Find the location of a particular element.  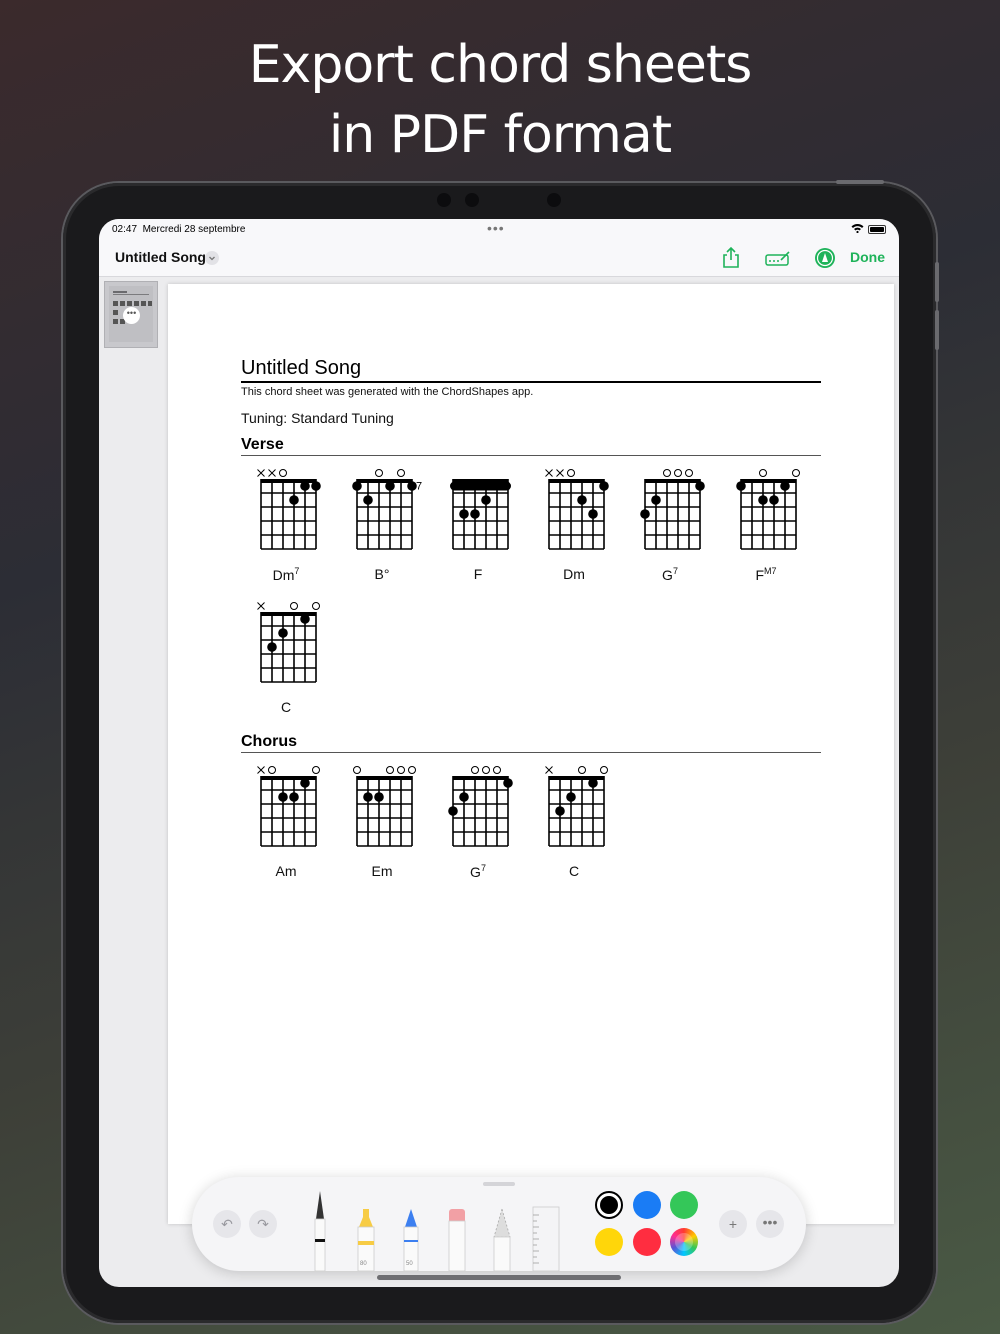

signature-icon is located at coordinates (778, 258).